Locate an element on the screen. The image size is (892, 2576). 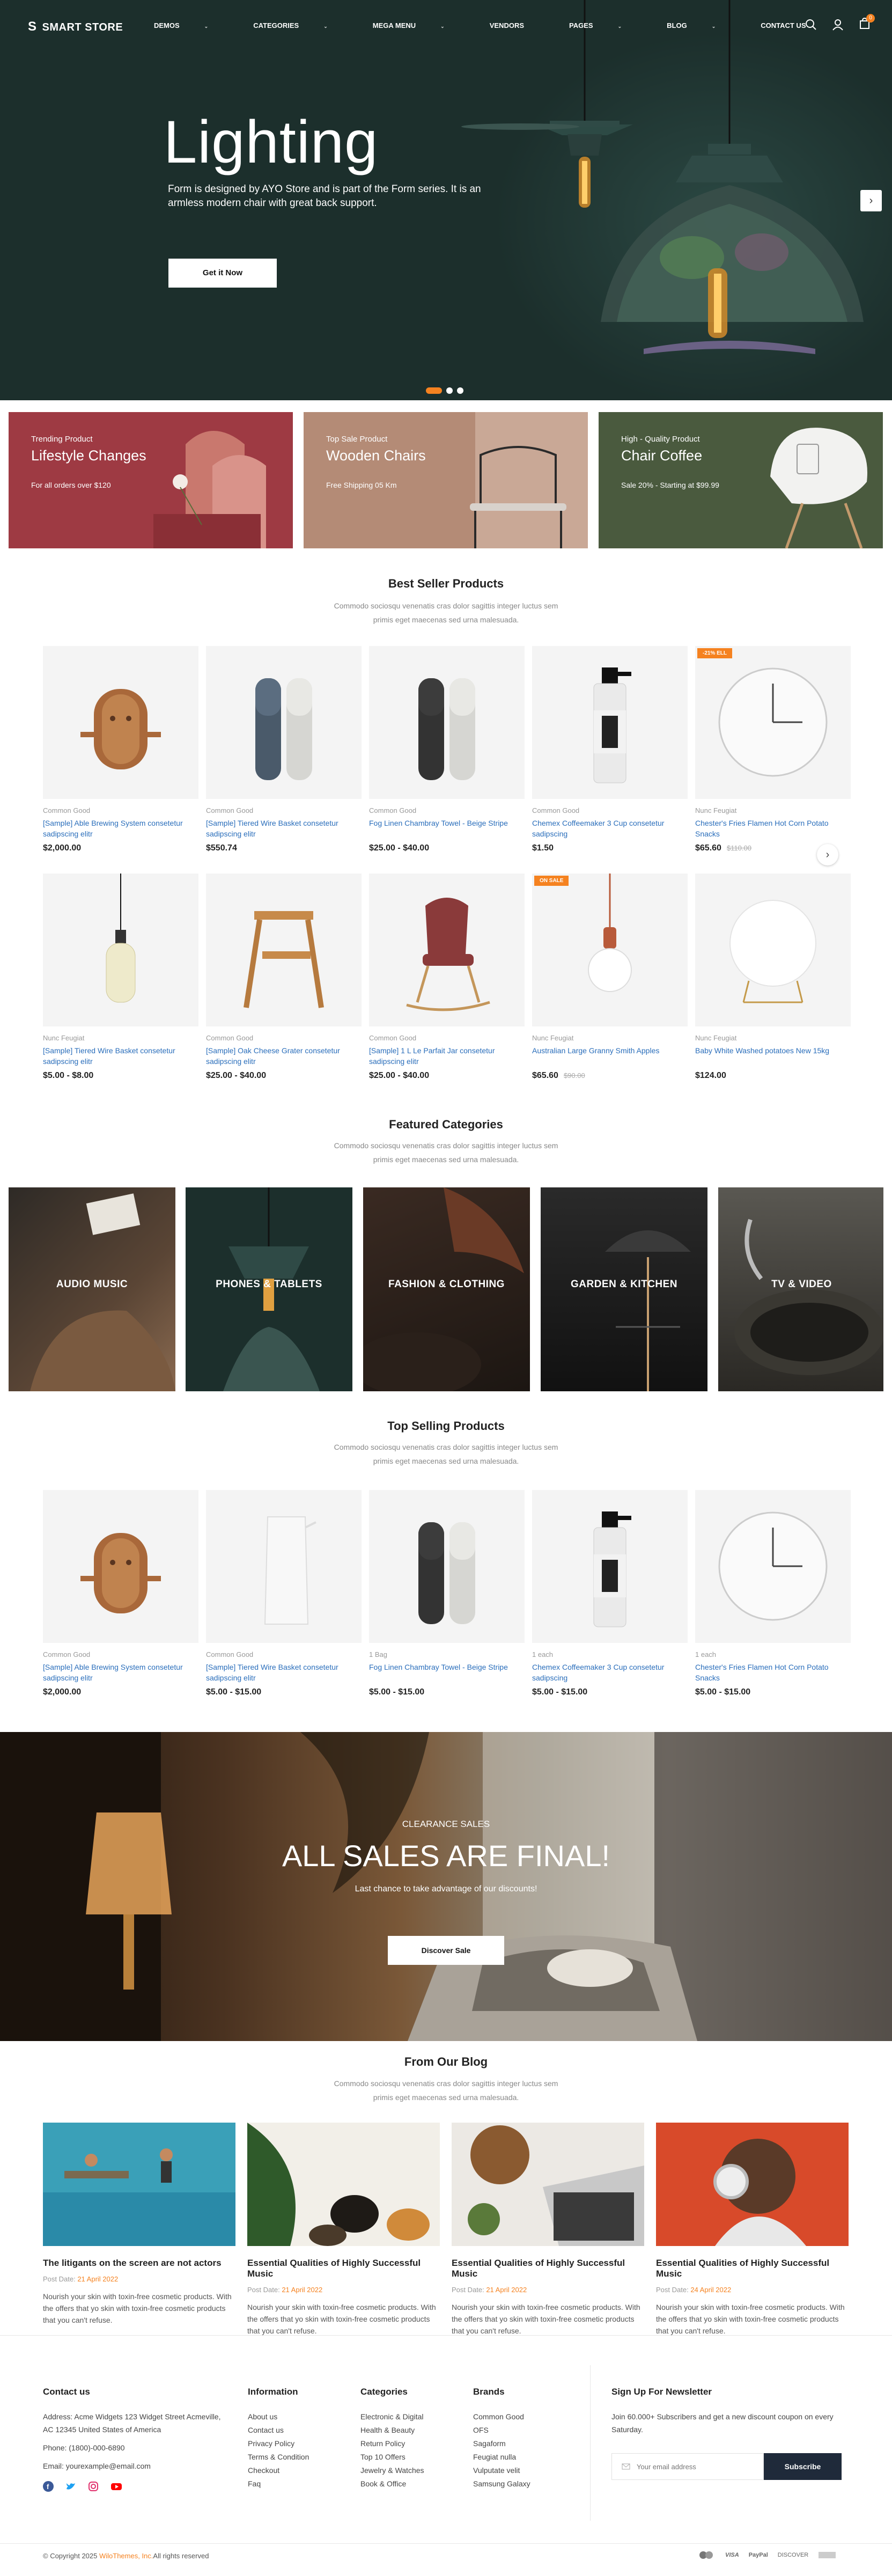
footer-link: OFS is located at coordinates (502, 2430).